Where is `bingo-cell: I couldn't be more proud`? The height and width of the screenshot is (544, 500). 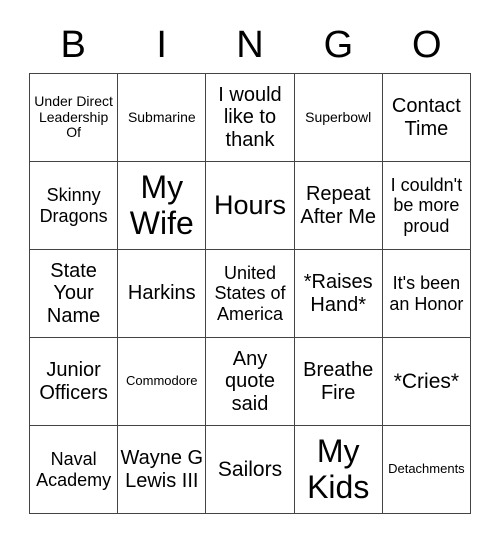 bingo-cell: I couldn't be more proud is located at coordinates (426, 206).